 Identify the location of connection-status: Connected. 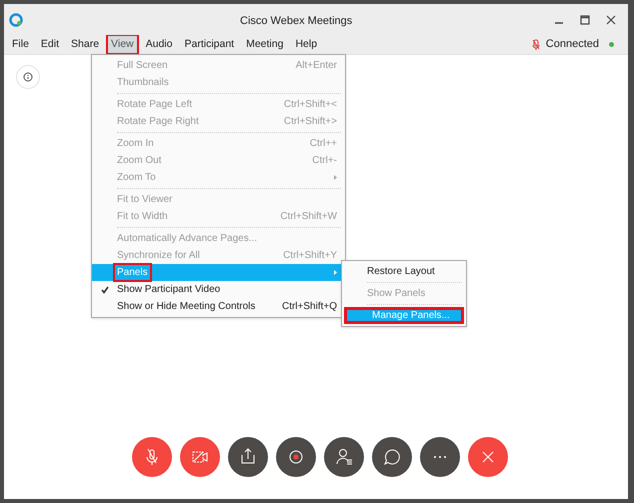
(572, 44).